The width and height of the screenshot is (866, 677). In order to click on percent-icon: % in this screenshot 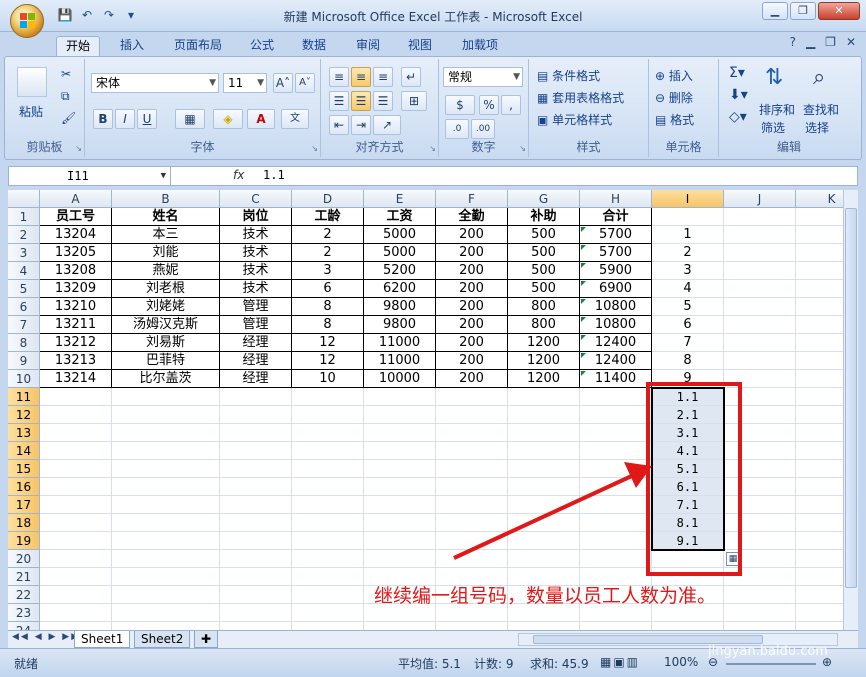, I will do `click(489, 105)`.